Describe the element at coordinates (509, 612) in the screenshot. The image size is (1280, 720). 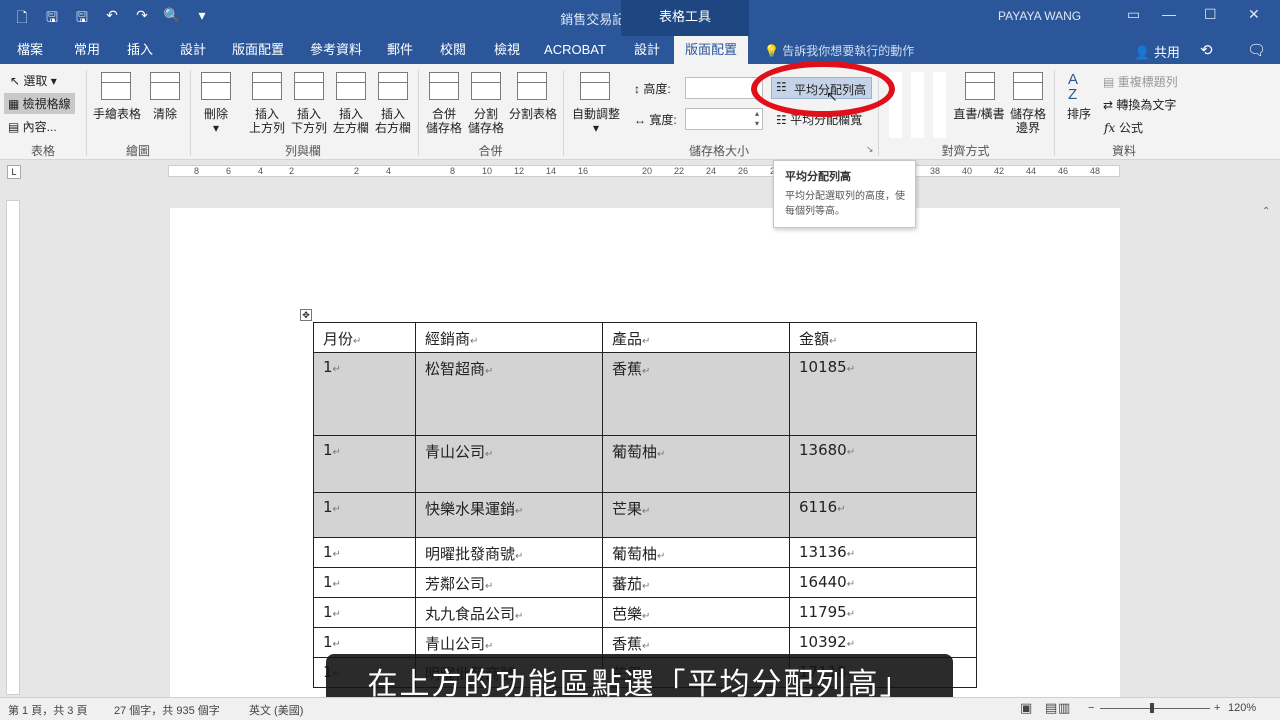
I see `table-cell: 丸九食品公司↵` at that location.